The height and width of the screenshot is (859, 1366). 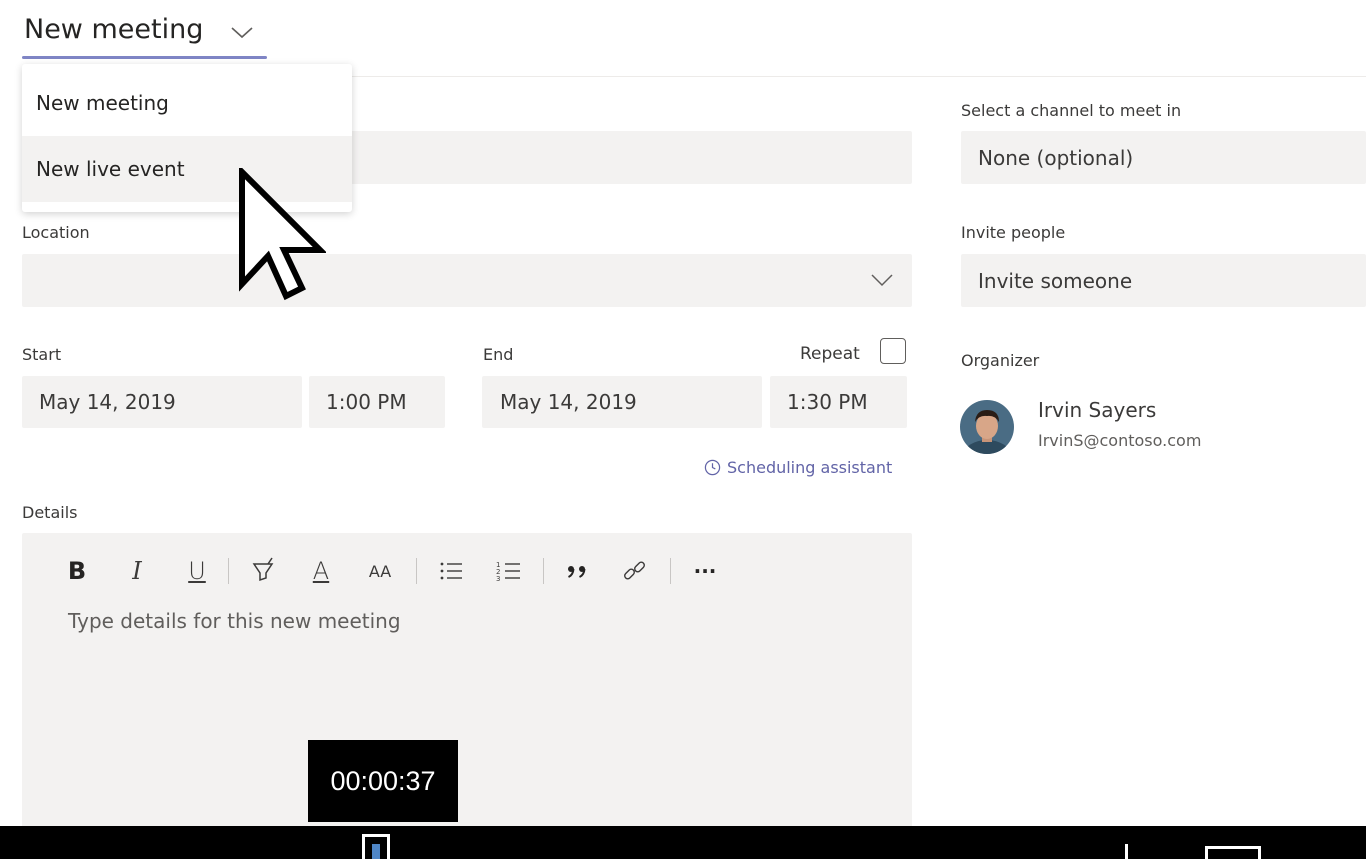 What do you see at coordinates (1071, 110) in the screenshot?
I see `channel-label: Select a channel to meet in` at bounding box center [1071, 110].